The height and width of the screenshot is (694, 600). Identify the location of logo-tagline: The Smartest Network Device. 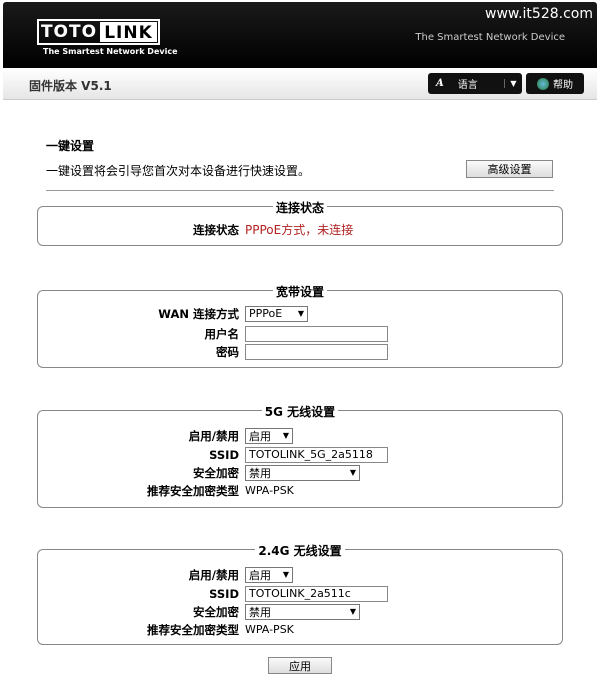
(110, 51).